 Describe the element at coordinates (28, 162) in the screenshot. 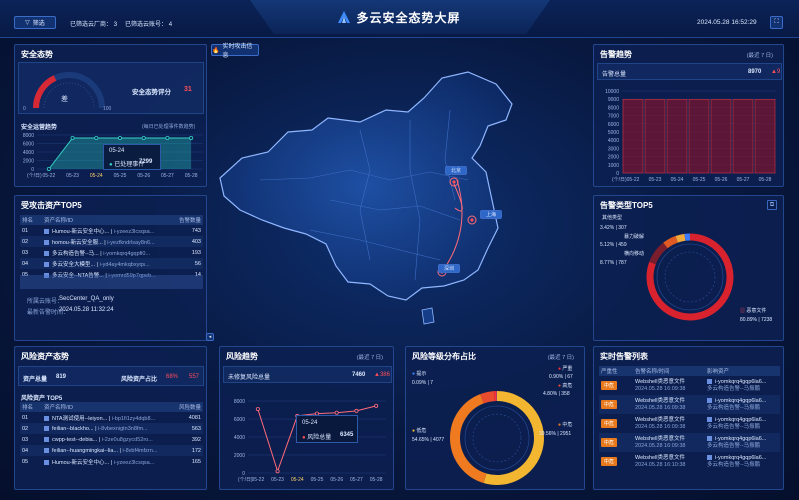

I see `y-tick-label: 2000` at that location.